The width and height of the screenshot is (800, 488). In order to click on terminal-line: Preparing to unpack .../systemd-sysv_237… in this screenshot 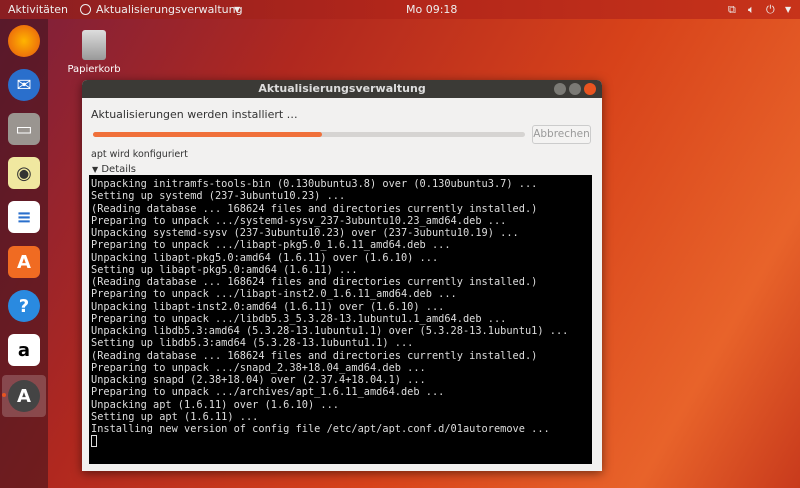, I will do `click(299, 220)`.